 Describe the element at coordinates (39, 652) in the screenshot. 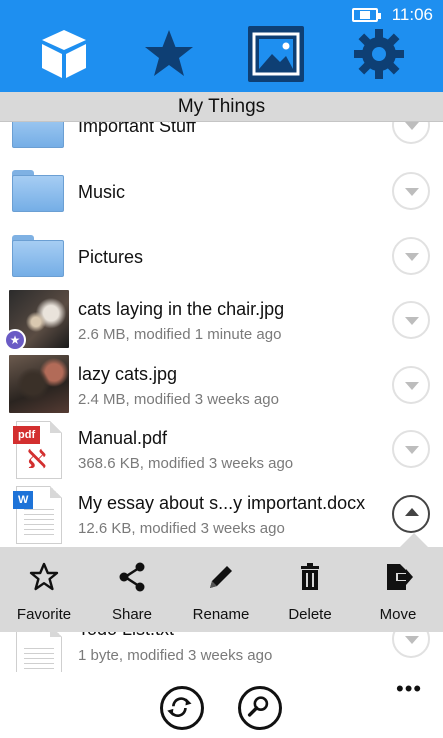

I see `text-file-icon` at that location.